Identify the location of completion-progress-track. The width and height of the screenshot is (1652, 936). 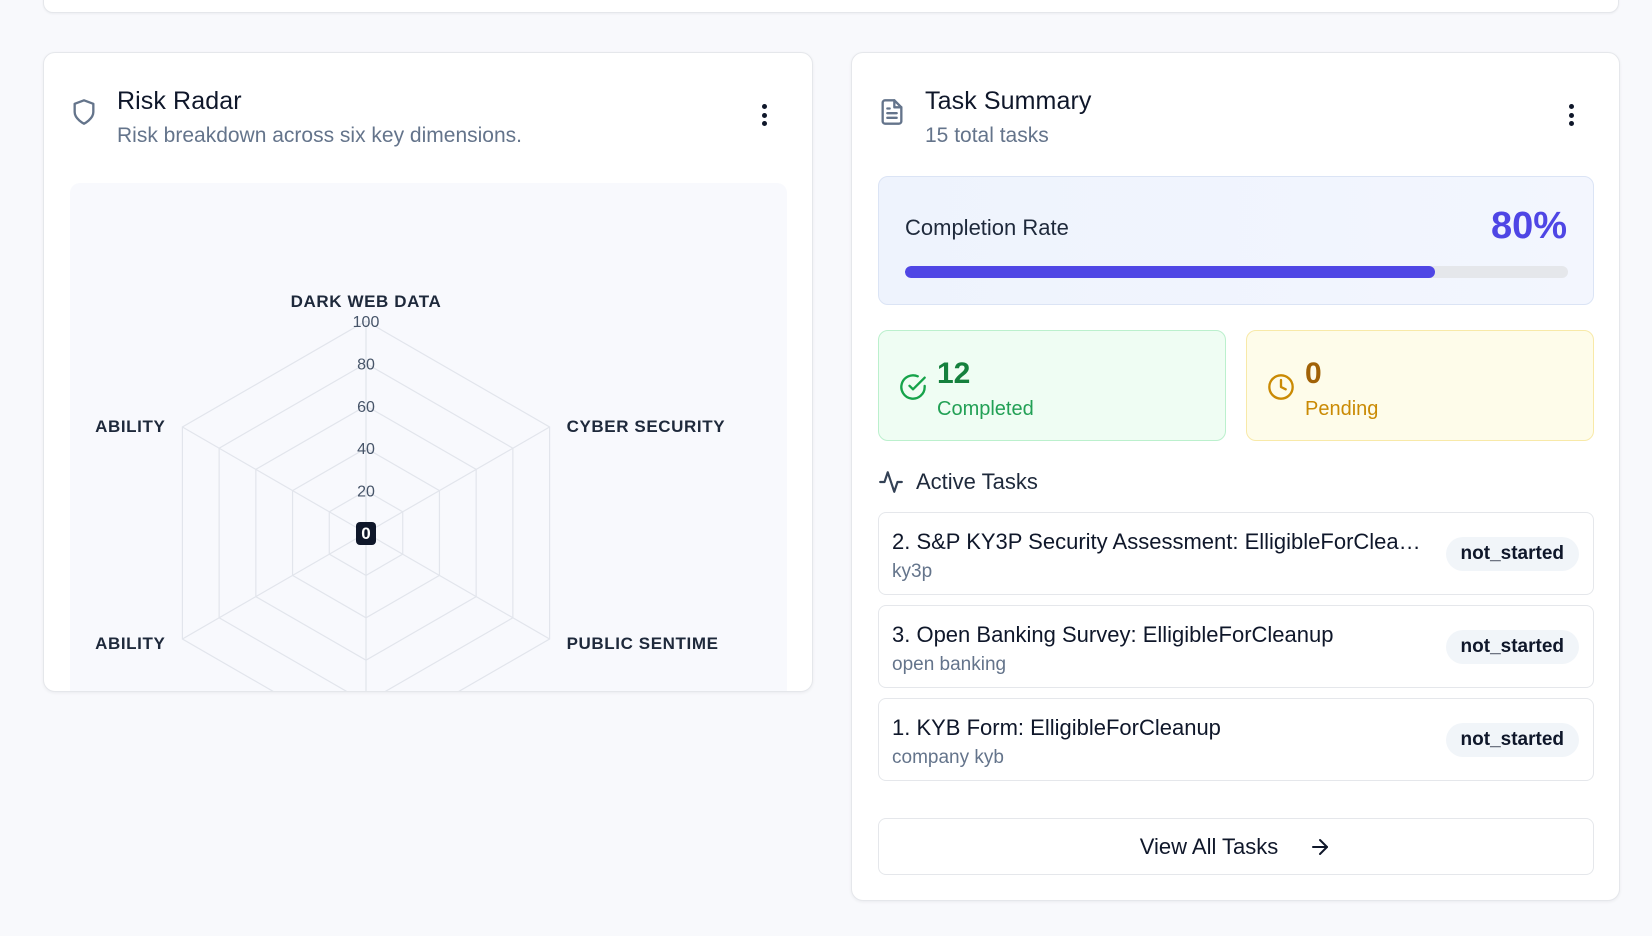
(1236, 272).